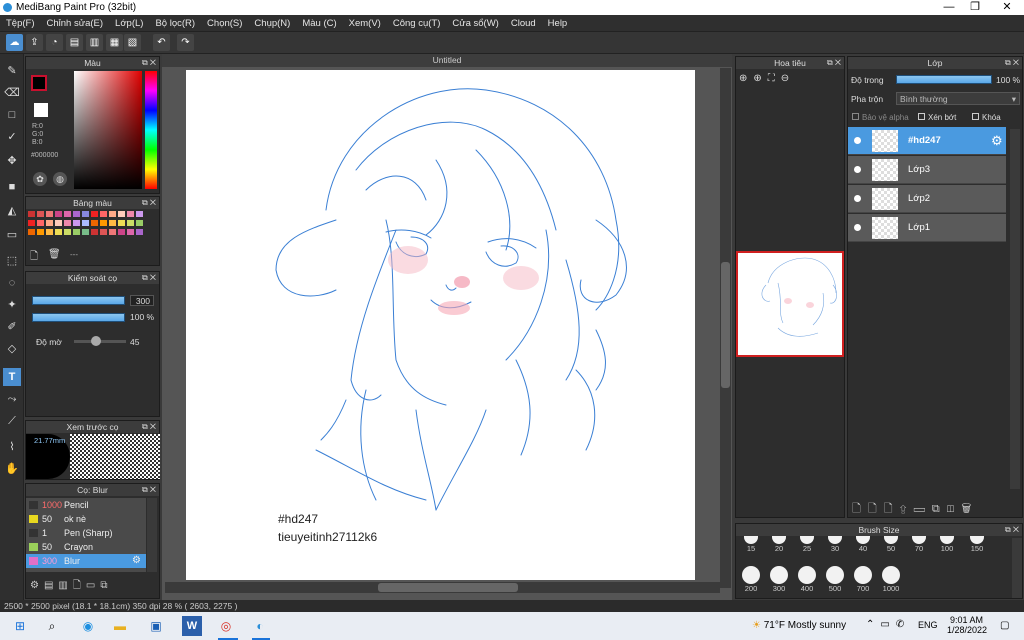  Describe the element at coordinates (114, 42) in the screenshot. I see `grid-icon: ▦` at that location.